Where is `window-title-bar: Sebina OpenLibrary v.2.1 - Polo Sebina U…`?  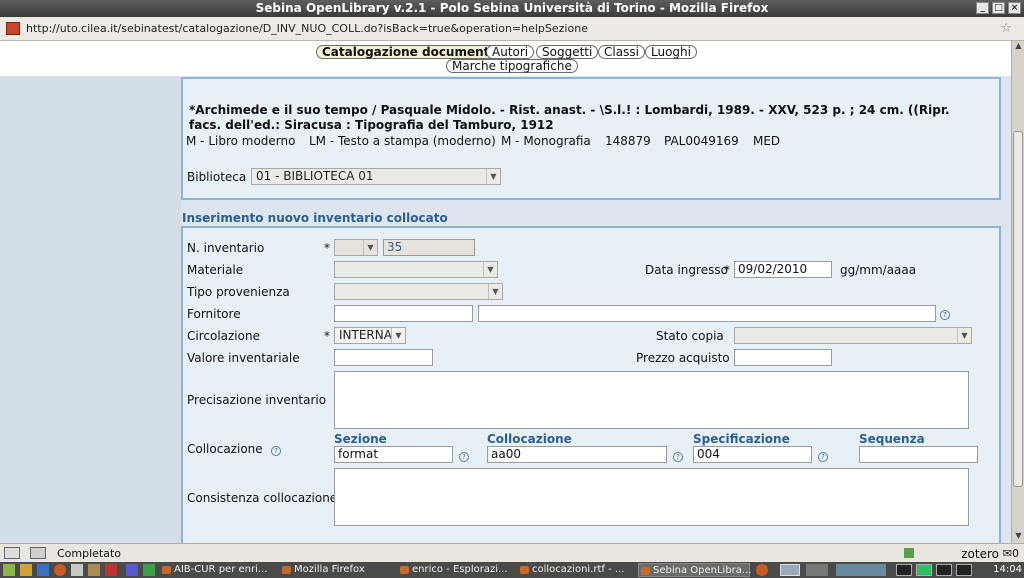
window-title-bar: Sebina OpenLibrary v.2.1 - Polo Sebina U… is located at coordinates (512, 8).